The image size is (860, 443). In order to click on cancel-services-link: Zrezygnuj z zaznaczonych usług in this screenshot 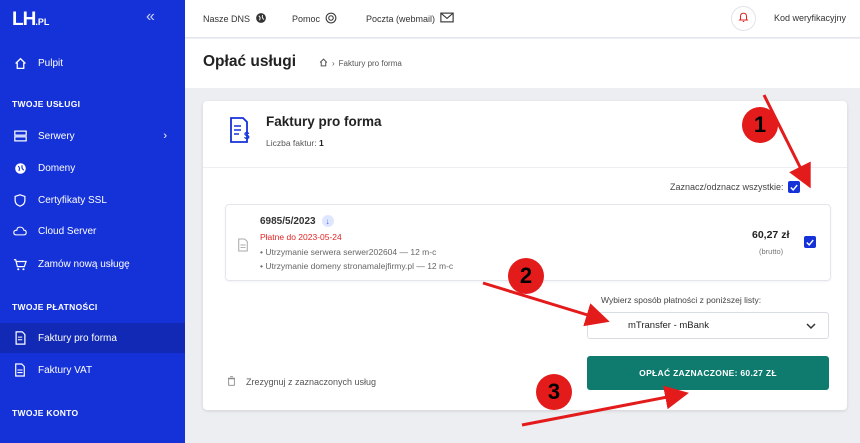, I will do `click(301, 382)`.